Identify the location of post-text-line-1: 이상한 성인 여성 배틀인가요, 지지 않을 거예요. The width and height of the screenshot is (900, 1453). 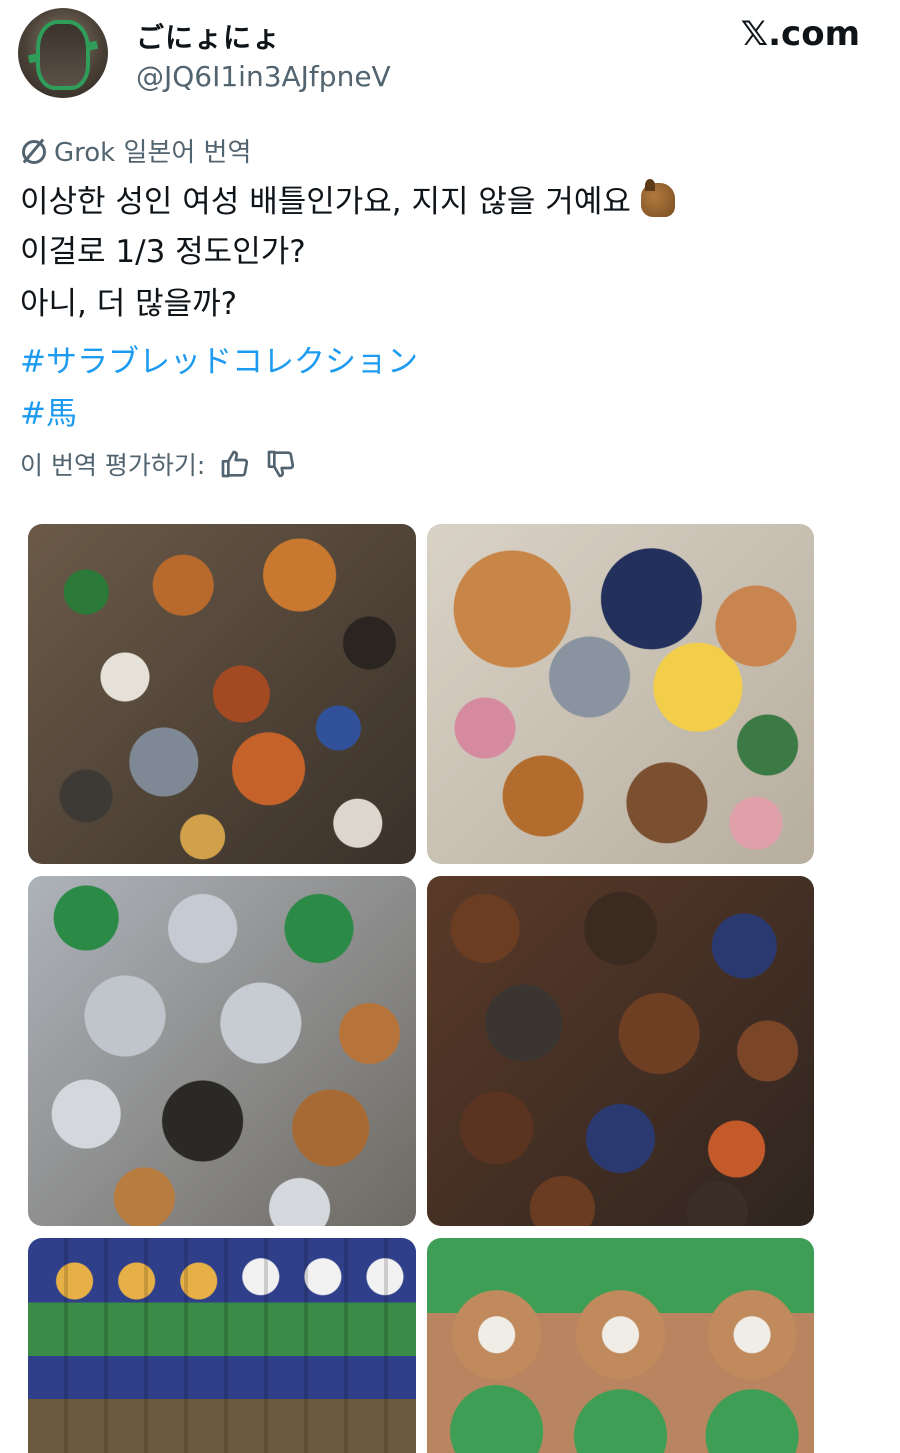
(347, 200).